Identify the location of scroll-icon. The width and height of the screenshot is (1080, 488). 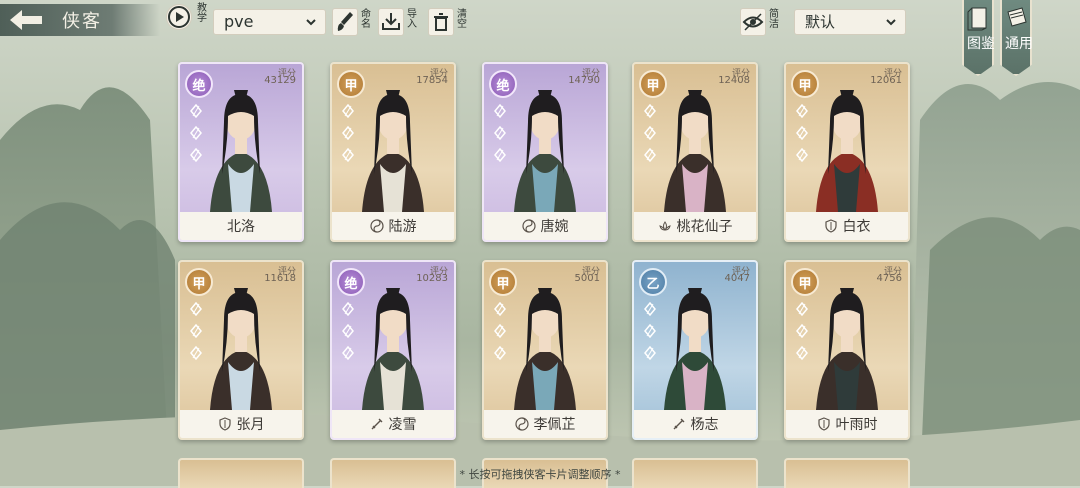
(1017, 17).